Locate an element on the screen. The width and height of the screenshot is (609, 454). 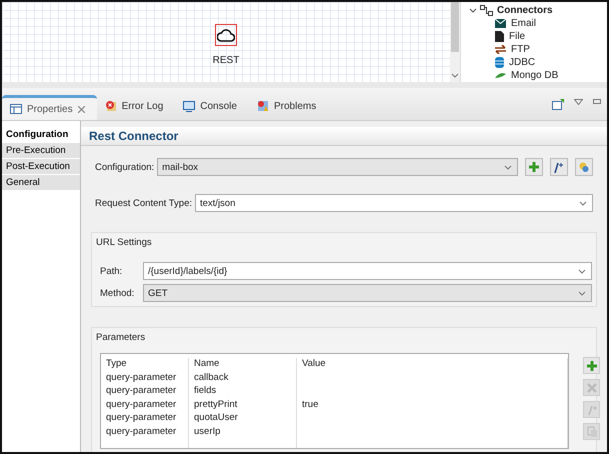
cloud-node is located at coordinates (225, 35).